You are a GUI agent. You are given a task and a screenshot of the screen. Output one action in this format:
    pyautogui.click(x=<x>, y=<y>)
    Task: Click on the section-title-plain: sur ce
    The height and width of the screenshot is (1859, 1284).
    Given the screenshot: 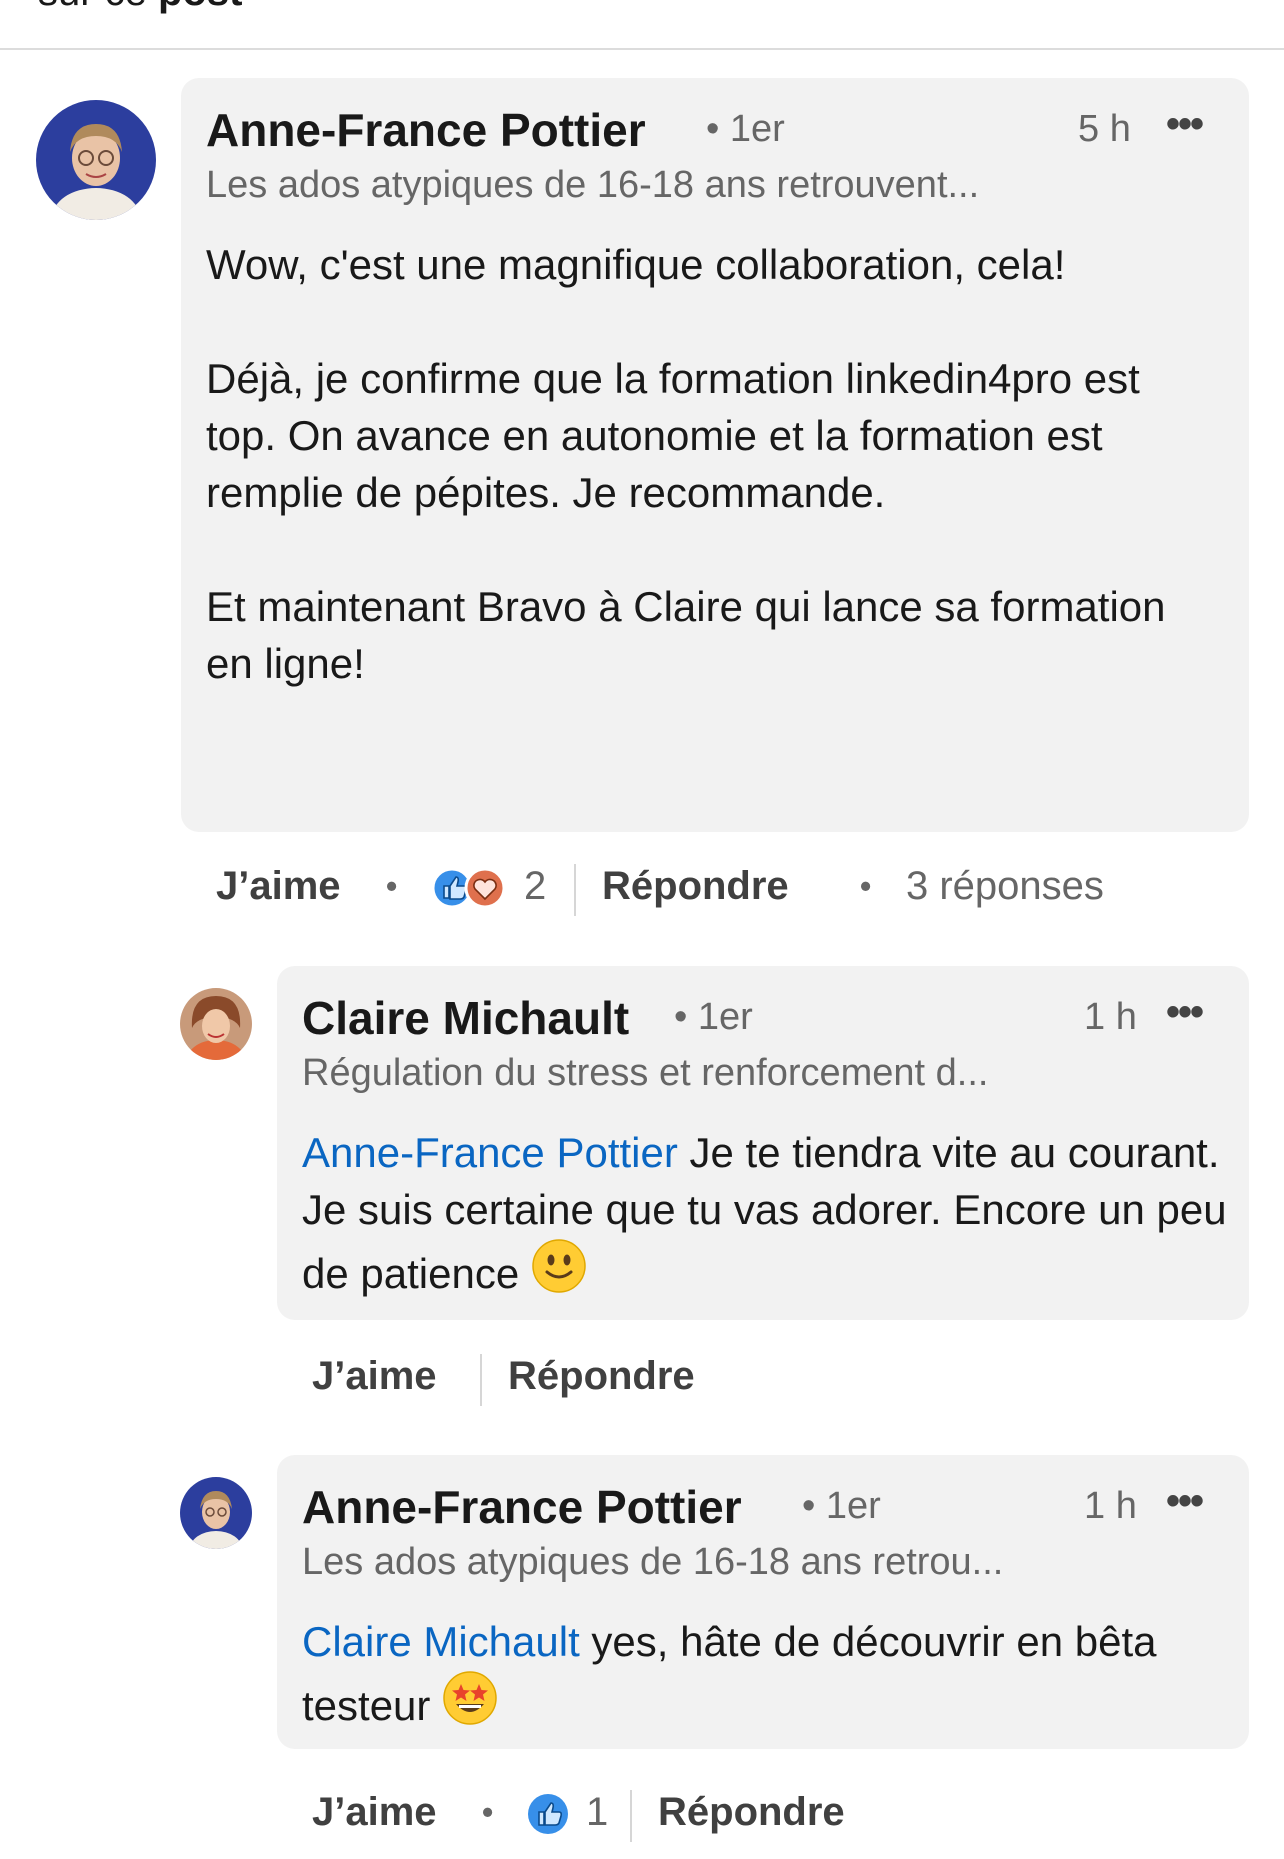 What is the action you would take?
    pyautogui.click(x=98, y=7)
    